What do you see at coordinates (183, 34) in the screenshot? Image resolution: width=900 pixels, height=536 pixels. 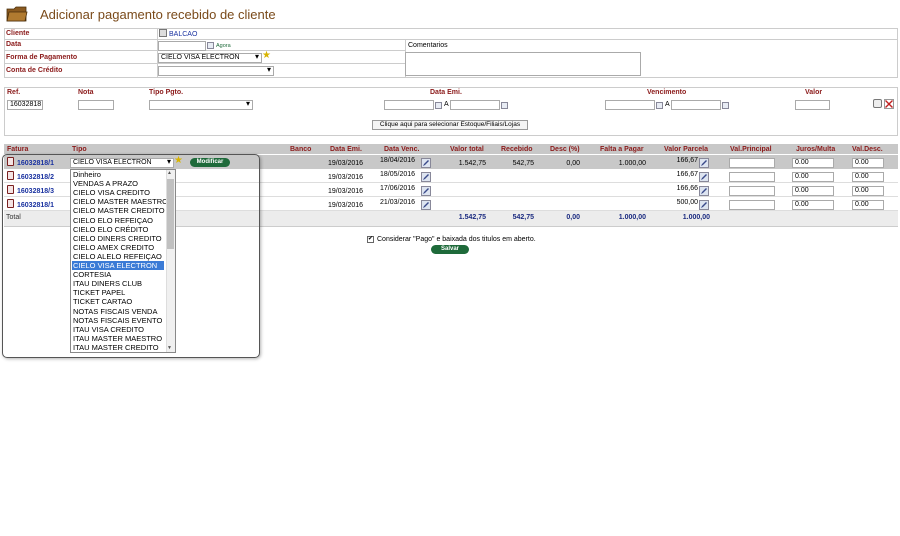 I see `cliente-value: BALCAO` at bounding box center [183, 34].